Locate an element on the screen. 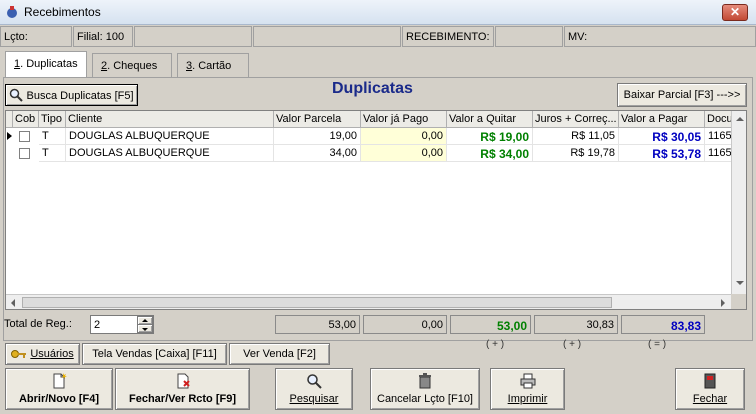  column-header-cob: Cob is located at coordinates (26, 119).